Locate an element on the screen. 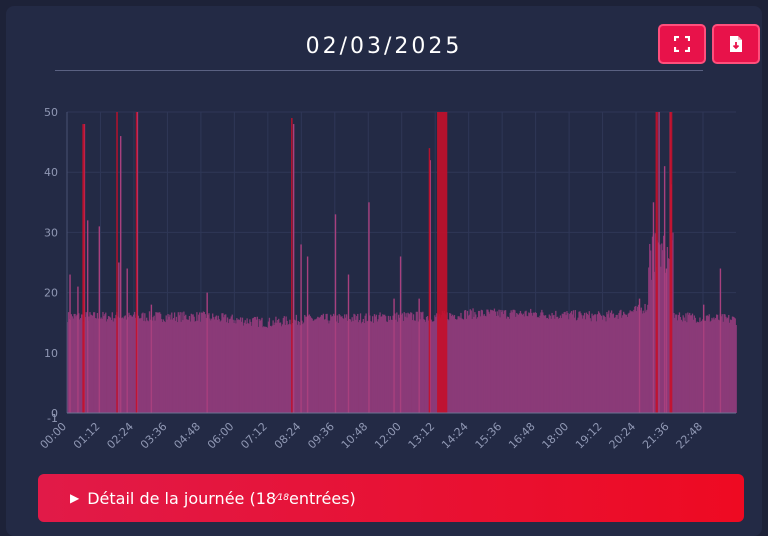  x-tick-label: 14:24 is located at coordinates (455, 436).